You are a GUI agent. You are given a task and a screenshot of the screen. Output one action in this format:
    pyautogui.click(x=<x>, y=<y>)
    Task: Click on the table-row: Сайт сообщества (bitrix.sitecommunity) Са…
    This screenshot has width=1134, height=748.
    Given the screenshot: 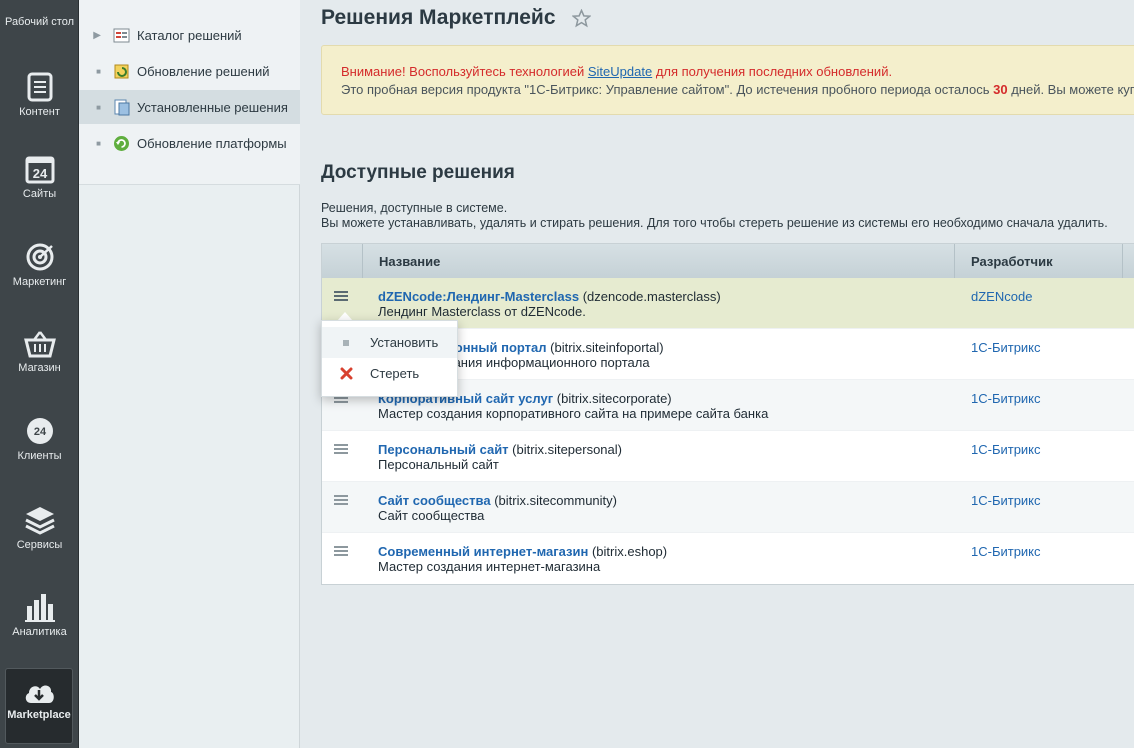 What is the action you would take?
    pyautogui.click(x=728, y=507)
    